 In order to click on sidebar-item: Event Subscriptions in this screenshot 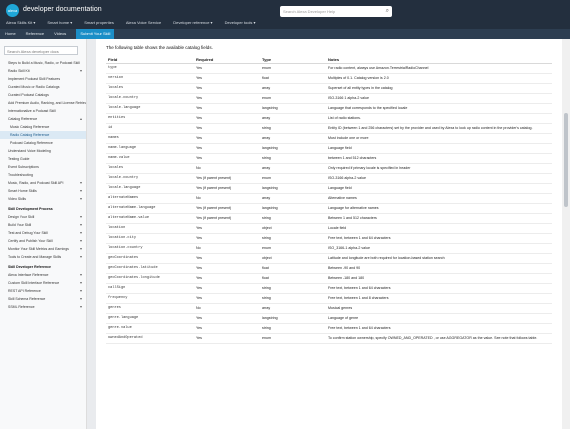, I will do `click(43, 167)`.